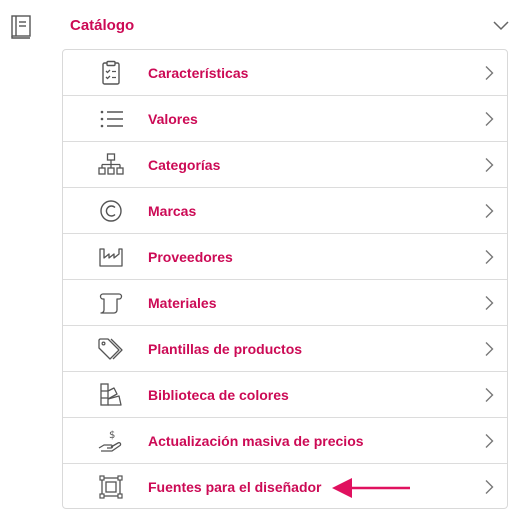  I want to click on arrow-left-icon, so click(371, 488).